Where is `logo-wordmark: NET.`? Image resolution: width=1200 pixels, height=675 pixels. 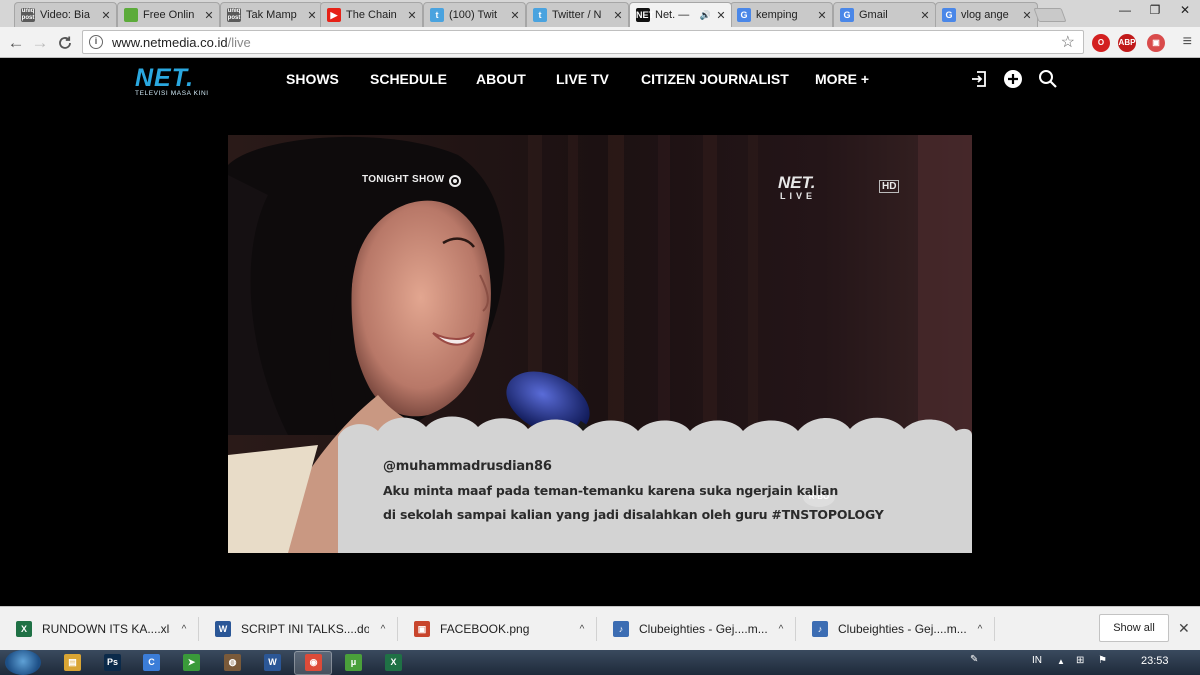
logo-wordmark: NET. is located at coordinates (165, 78).